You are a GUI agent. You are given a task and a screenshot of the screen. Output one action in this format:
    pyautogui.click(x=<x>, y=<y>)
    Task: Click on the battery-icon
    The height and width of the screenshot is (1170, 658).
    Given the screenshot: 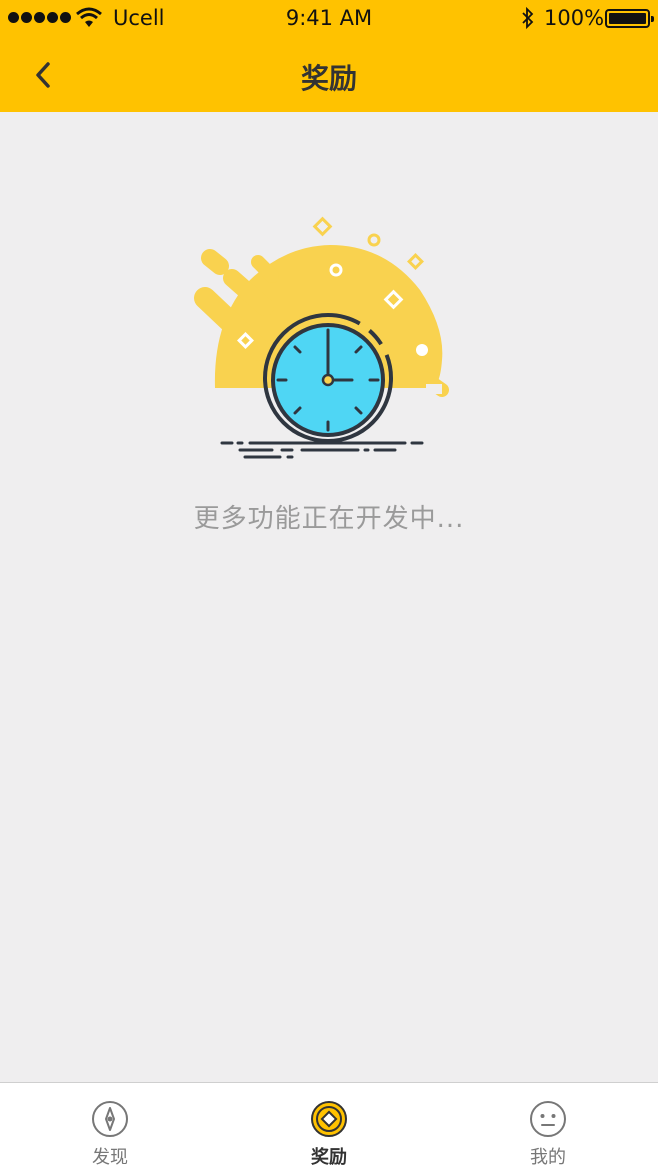 What is the action you would take?
    pyautogui.click(x=629, y=18)
    